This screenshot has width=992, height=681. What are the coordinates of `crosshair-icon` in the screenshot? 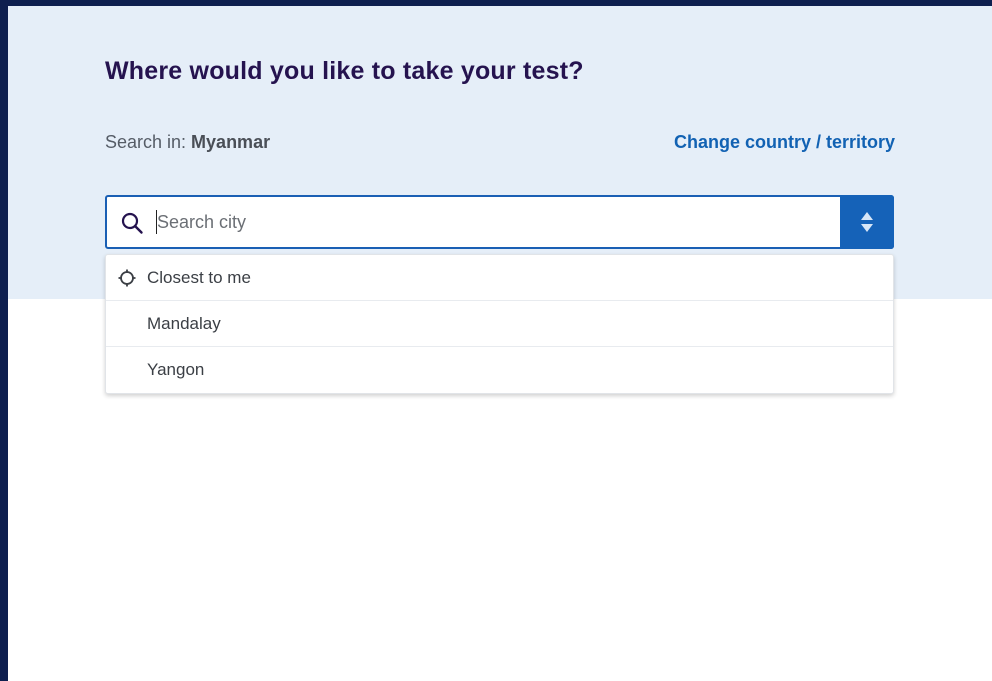 It's located at (127, 278).